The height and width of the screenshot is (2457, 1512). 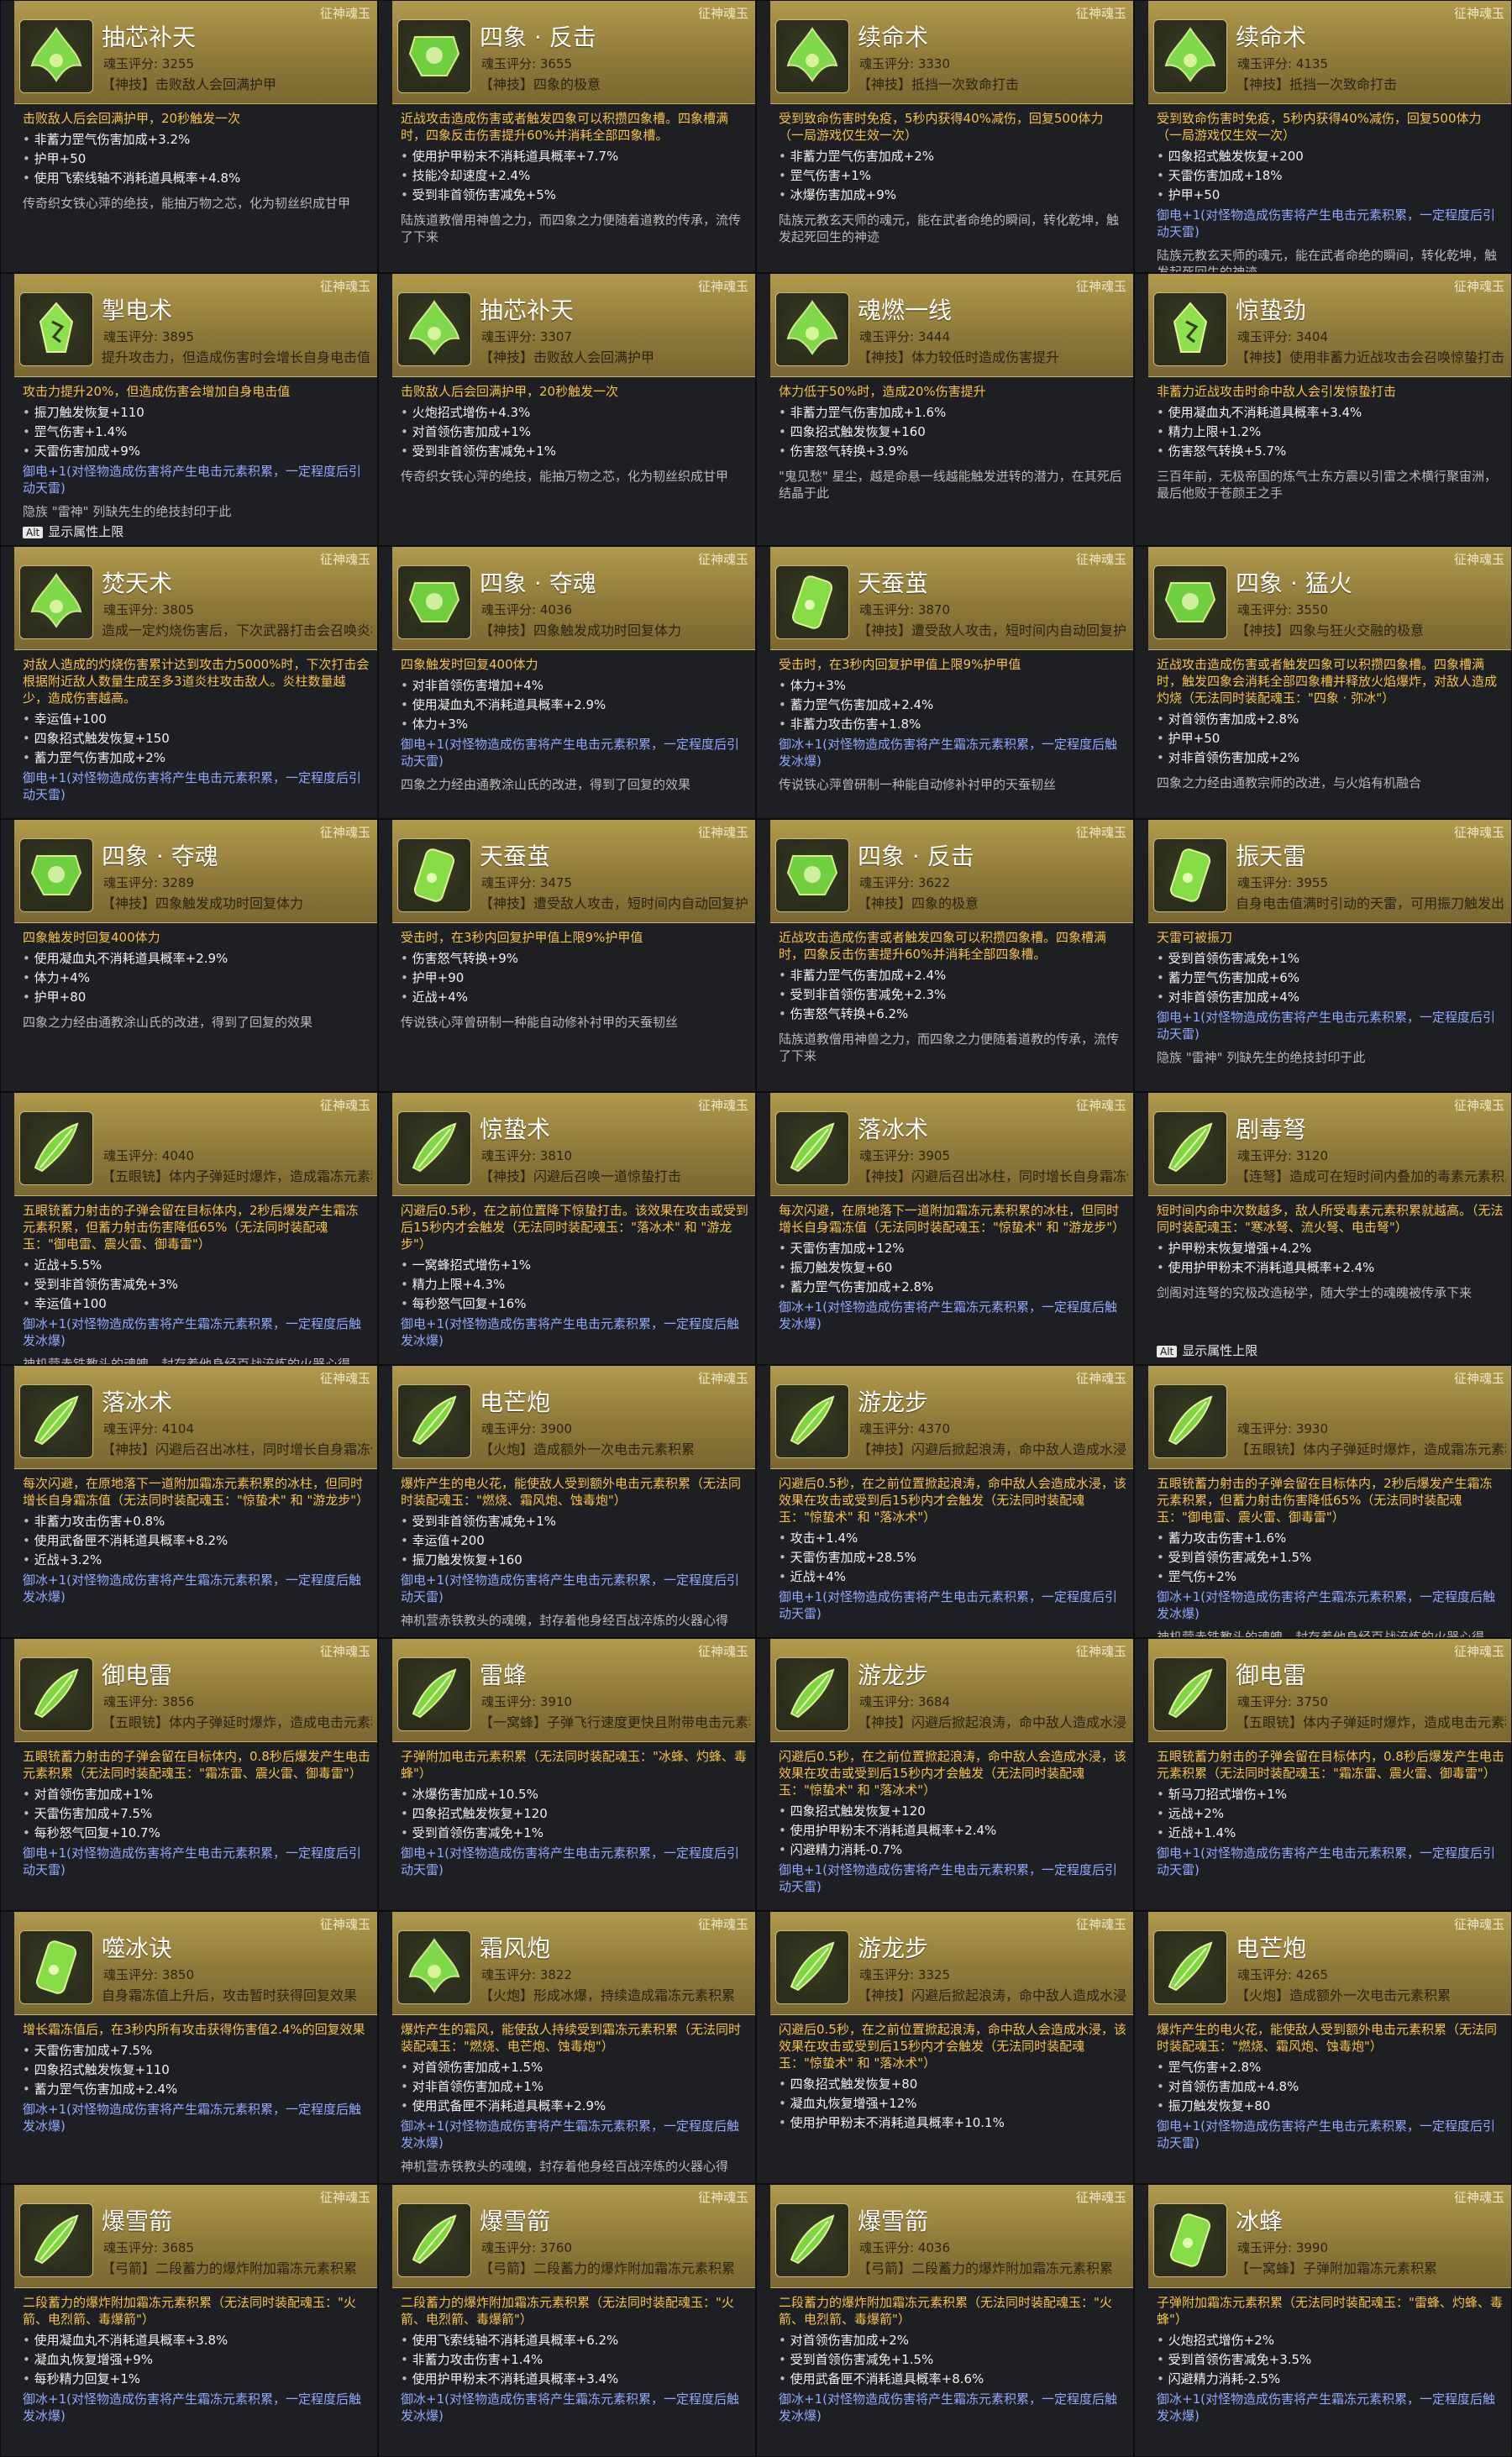 I want to click on stat-line: 精力上限+4.3%, so click(x=574, y=1284).